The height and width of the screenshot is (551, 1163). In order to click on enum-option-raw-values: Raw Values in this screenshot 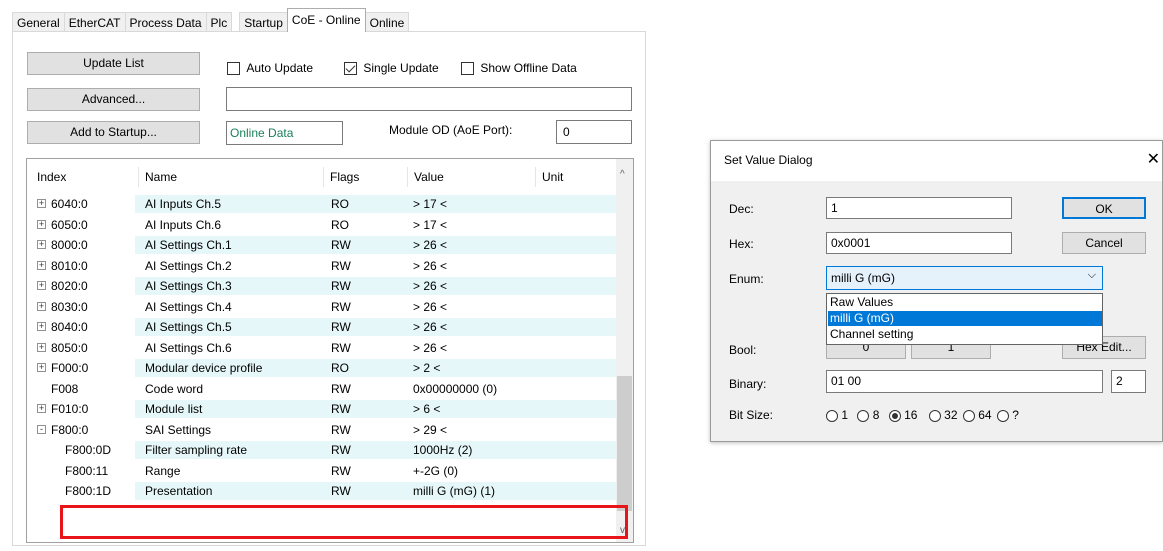, I will do `click(965, 302)`.